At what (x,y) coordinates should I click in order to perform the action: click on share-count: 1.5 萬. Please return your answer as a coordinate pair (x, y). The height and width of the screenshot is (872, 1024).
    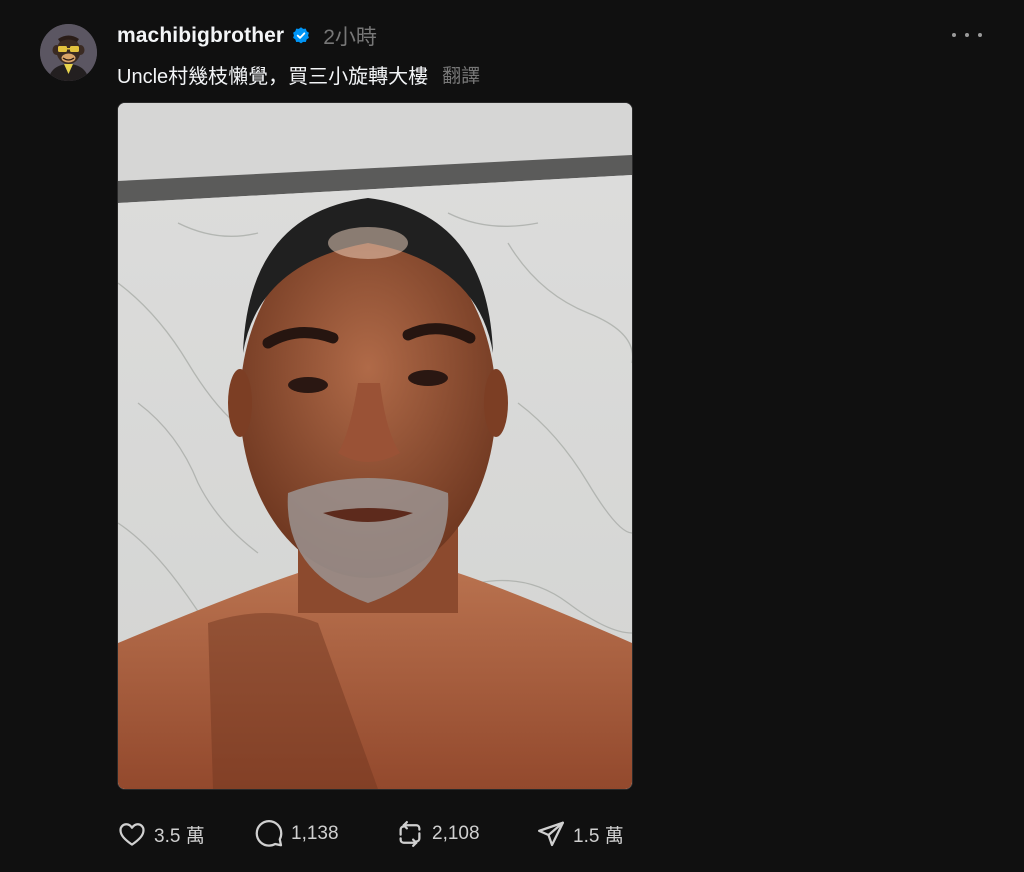
    Looking at the image, I should click on (598, 836).